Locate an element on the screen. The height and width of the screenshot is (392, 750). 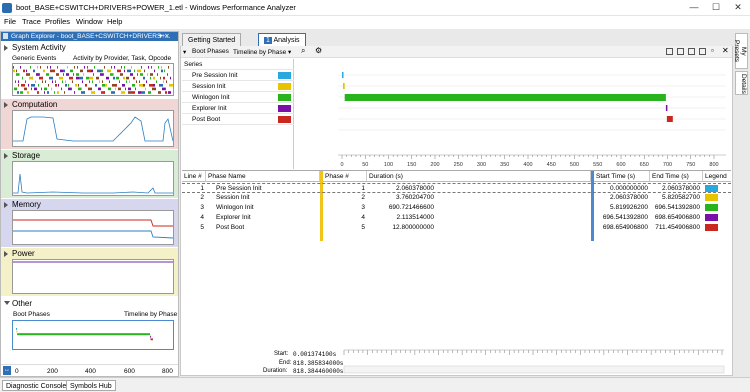
preset-dropdown: Timeline by Phase ▾ is located at coordinates (262, 52).